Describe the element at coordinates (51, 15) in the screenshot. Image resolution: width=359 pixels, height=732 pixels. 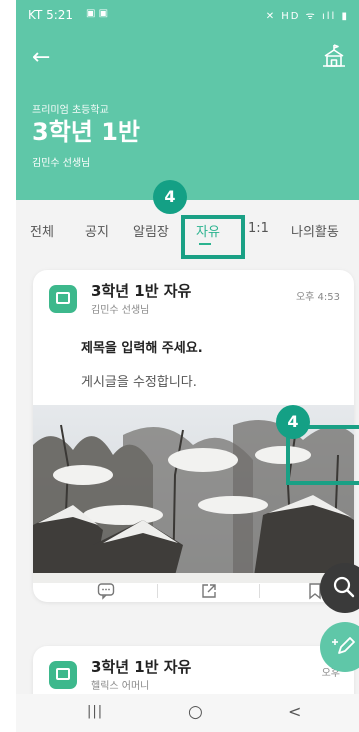
I see `status-time: KT 5:21` at that location.